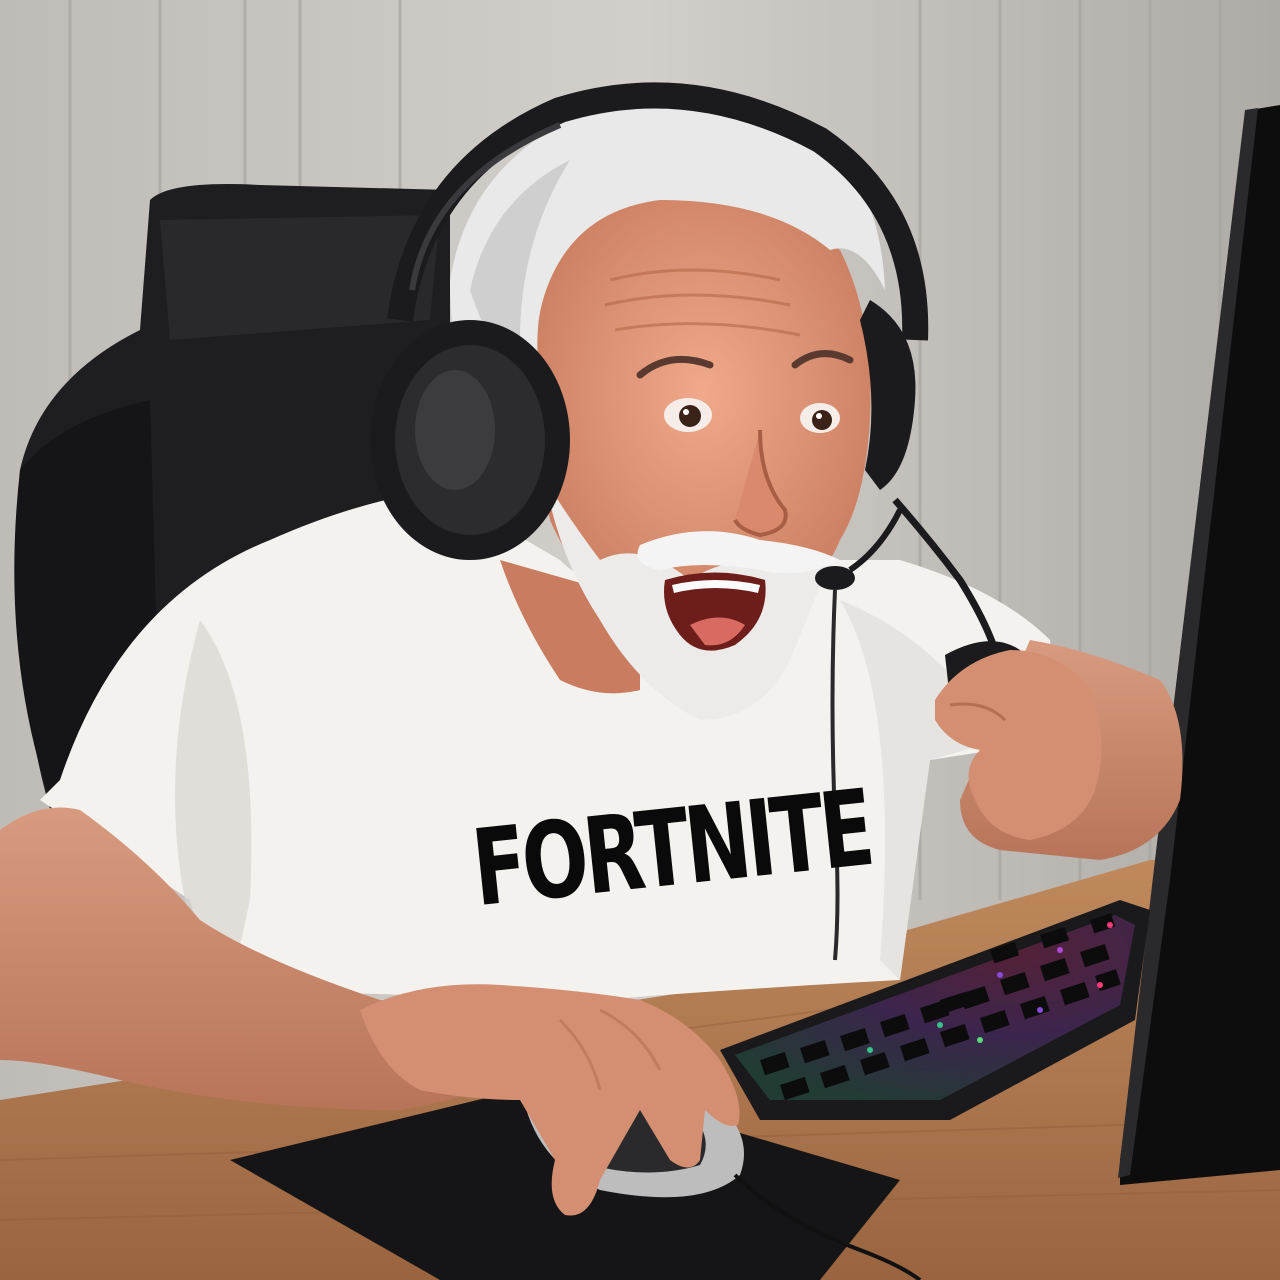 This screenshot has height=1280, width=1280. What do you see at coordinates (820, 418) in the screenshot?
I see `right-eye` at bounding box center [820, 418].